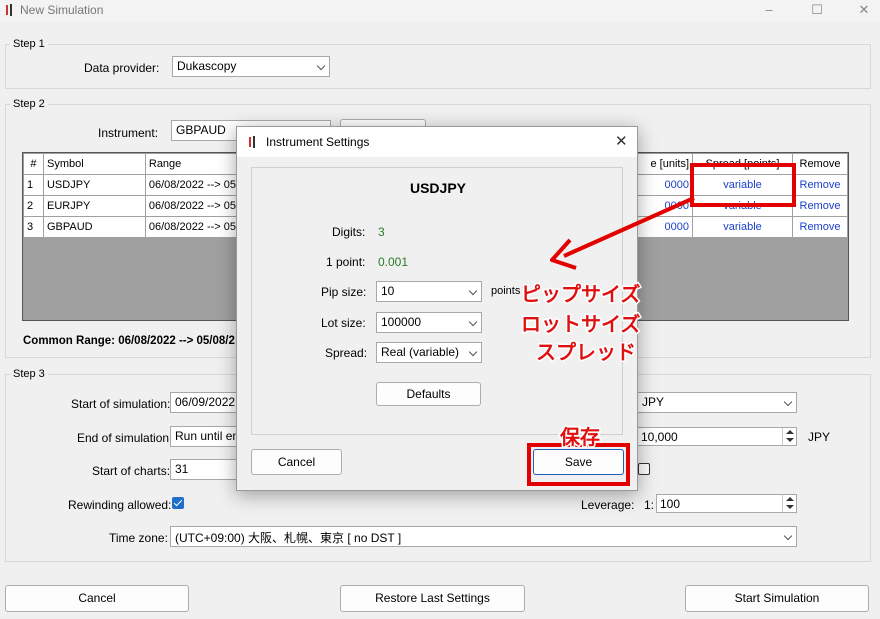 The height and width of the screenshot is (619, 880). I want to click on row-num: 3, so click(33, 227).